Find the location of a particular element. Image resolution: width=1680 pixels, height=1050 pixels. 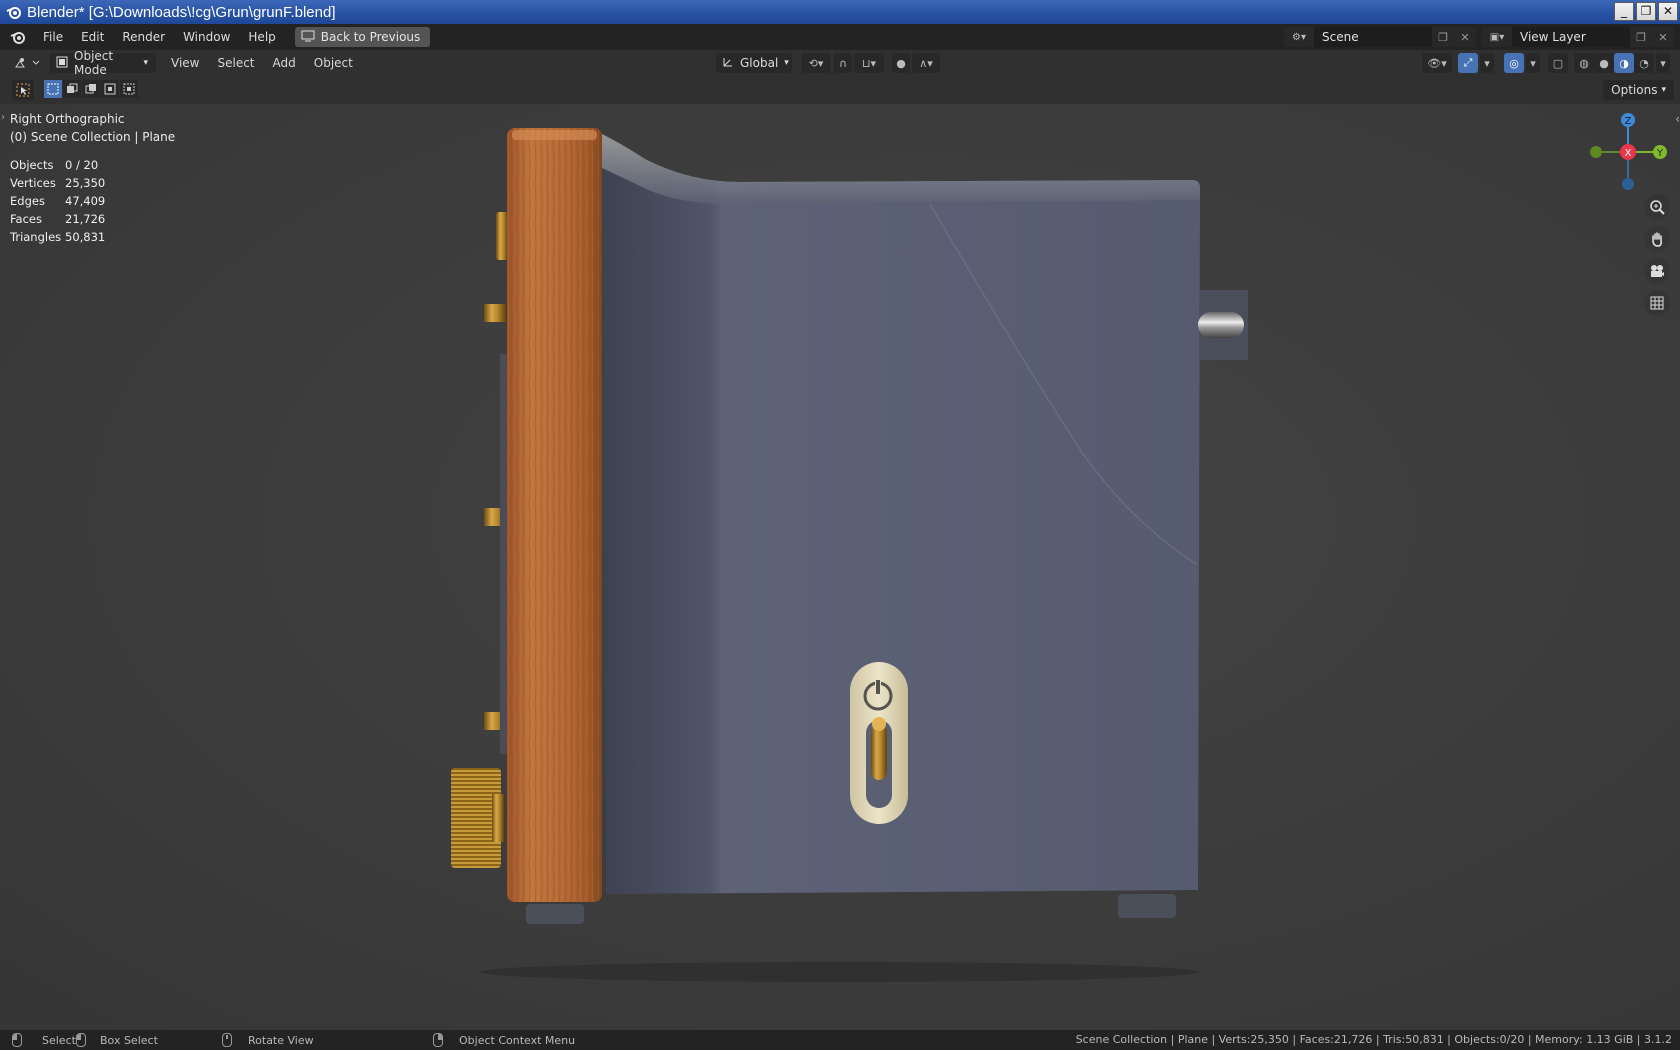

stat-row: Edges 47,409 is located at coordinates (58, 201).